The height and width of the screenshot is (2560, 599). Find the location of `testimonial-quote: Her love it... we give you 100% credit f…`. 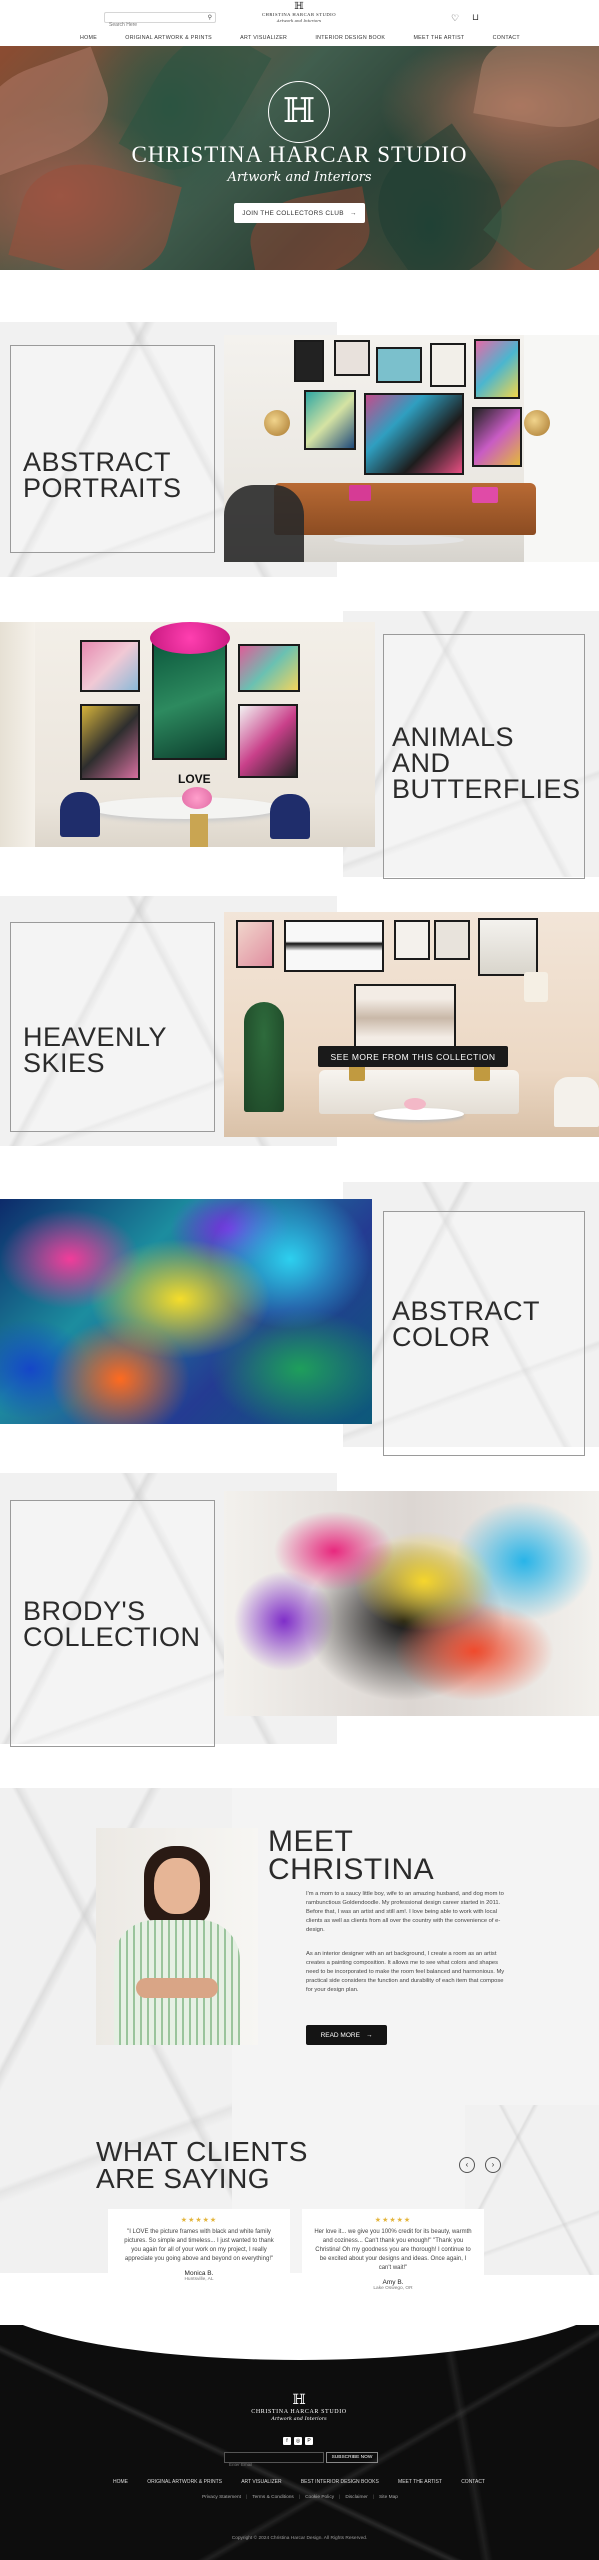

testimonial-quote: Her love it... we give you 100% credit f… is located at coordinates (393, 2250).